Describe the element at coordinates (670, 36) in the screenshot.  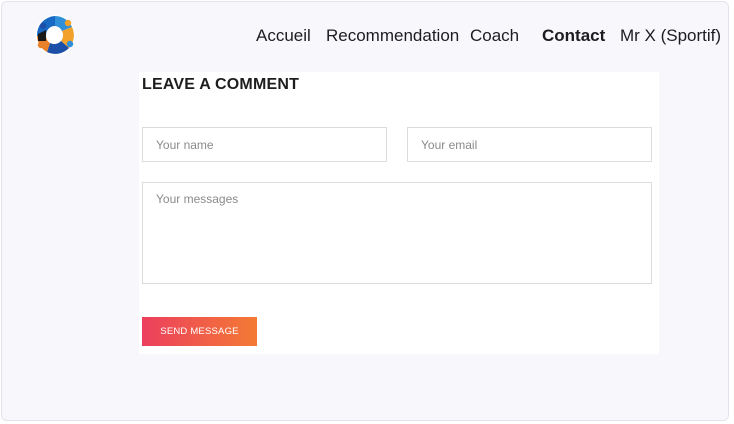
I see `nav-item-user-profile: Mr X (Sportif)` at that location.